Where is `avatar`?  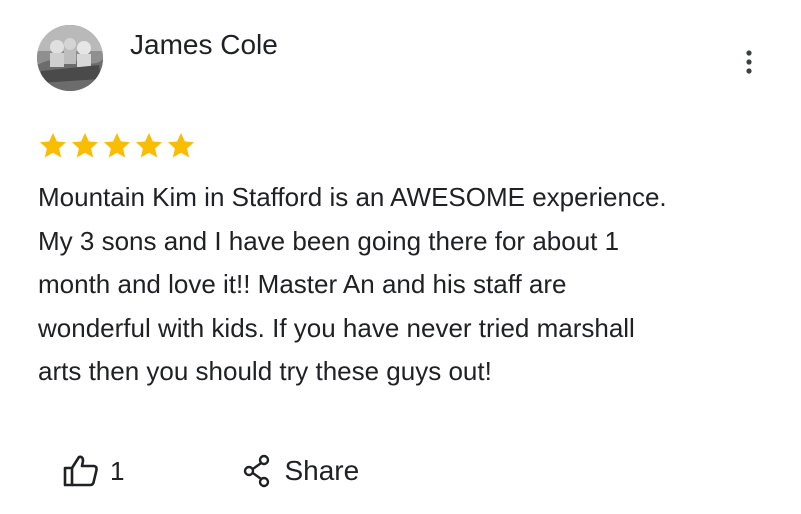
avatar is located at coordinates (70, 58).